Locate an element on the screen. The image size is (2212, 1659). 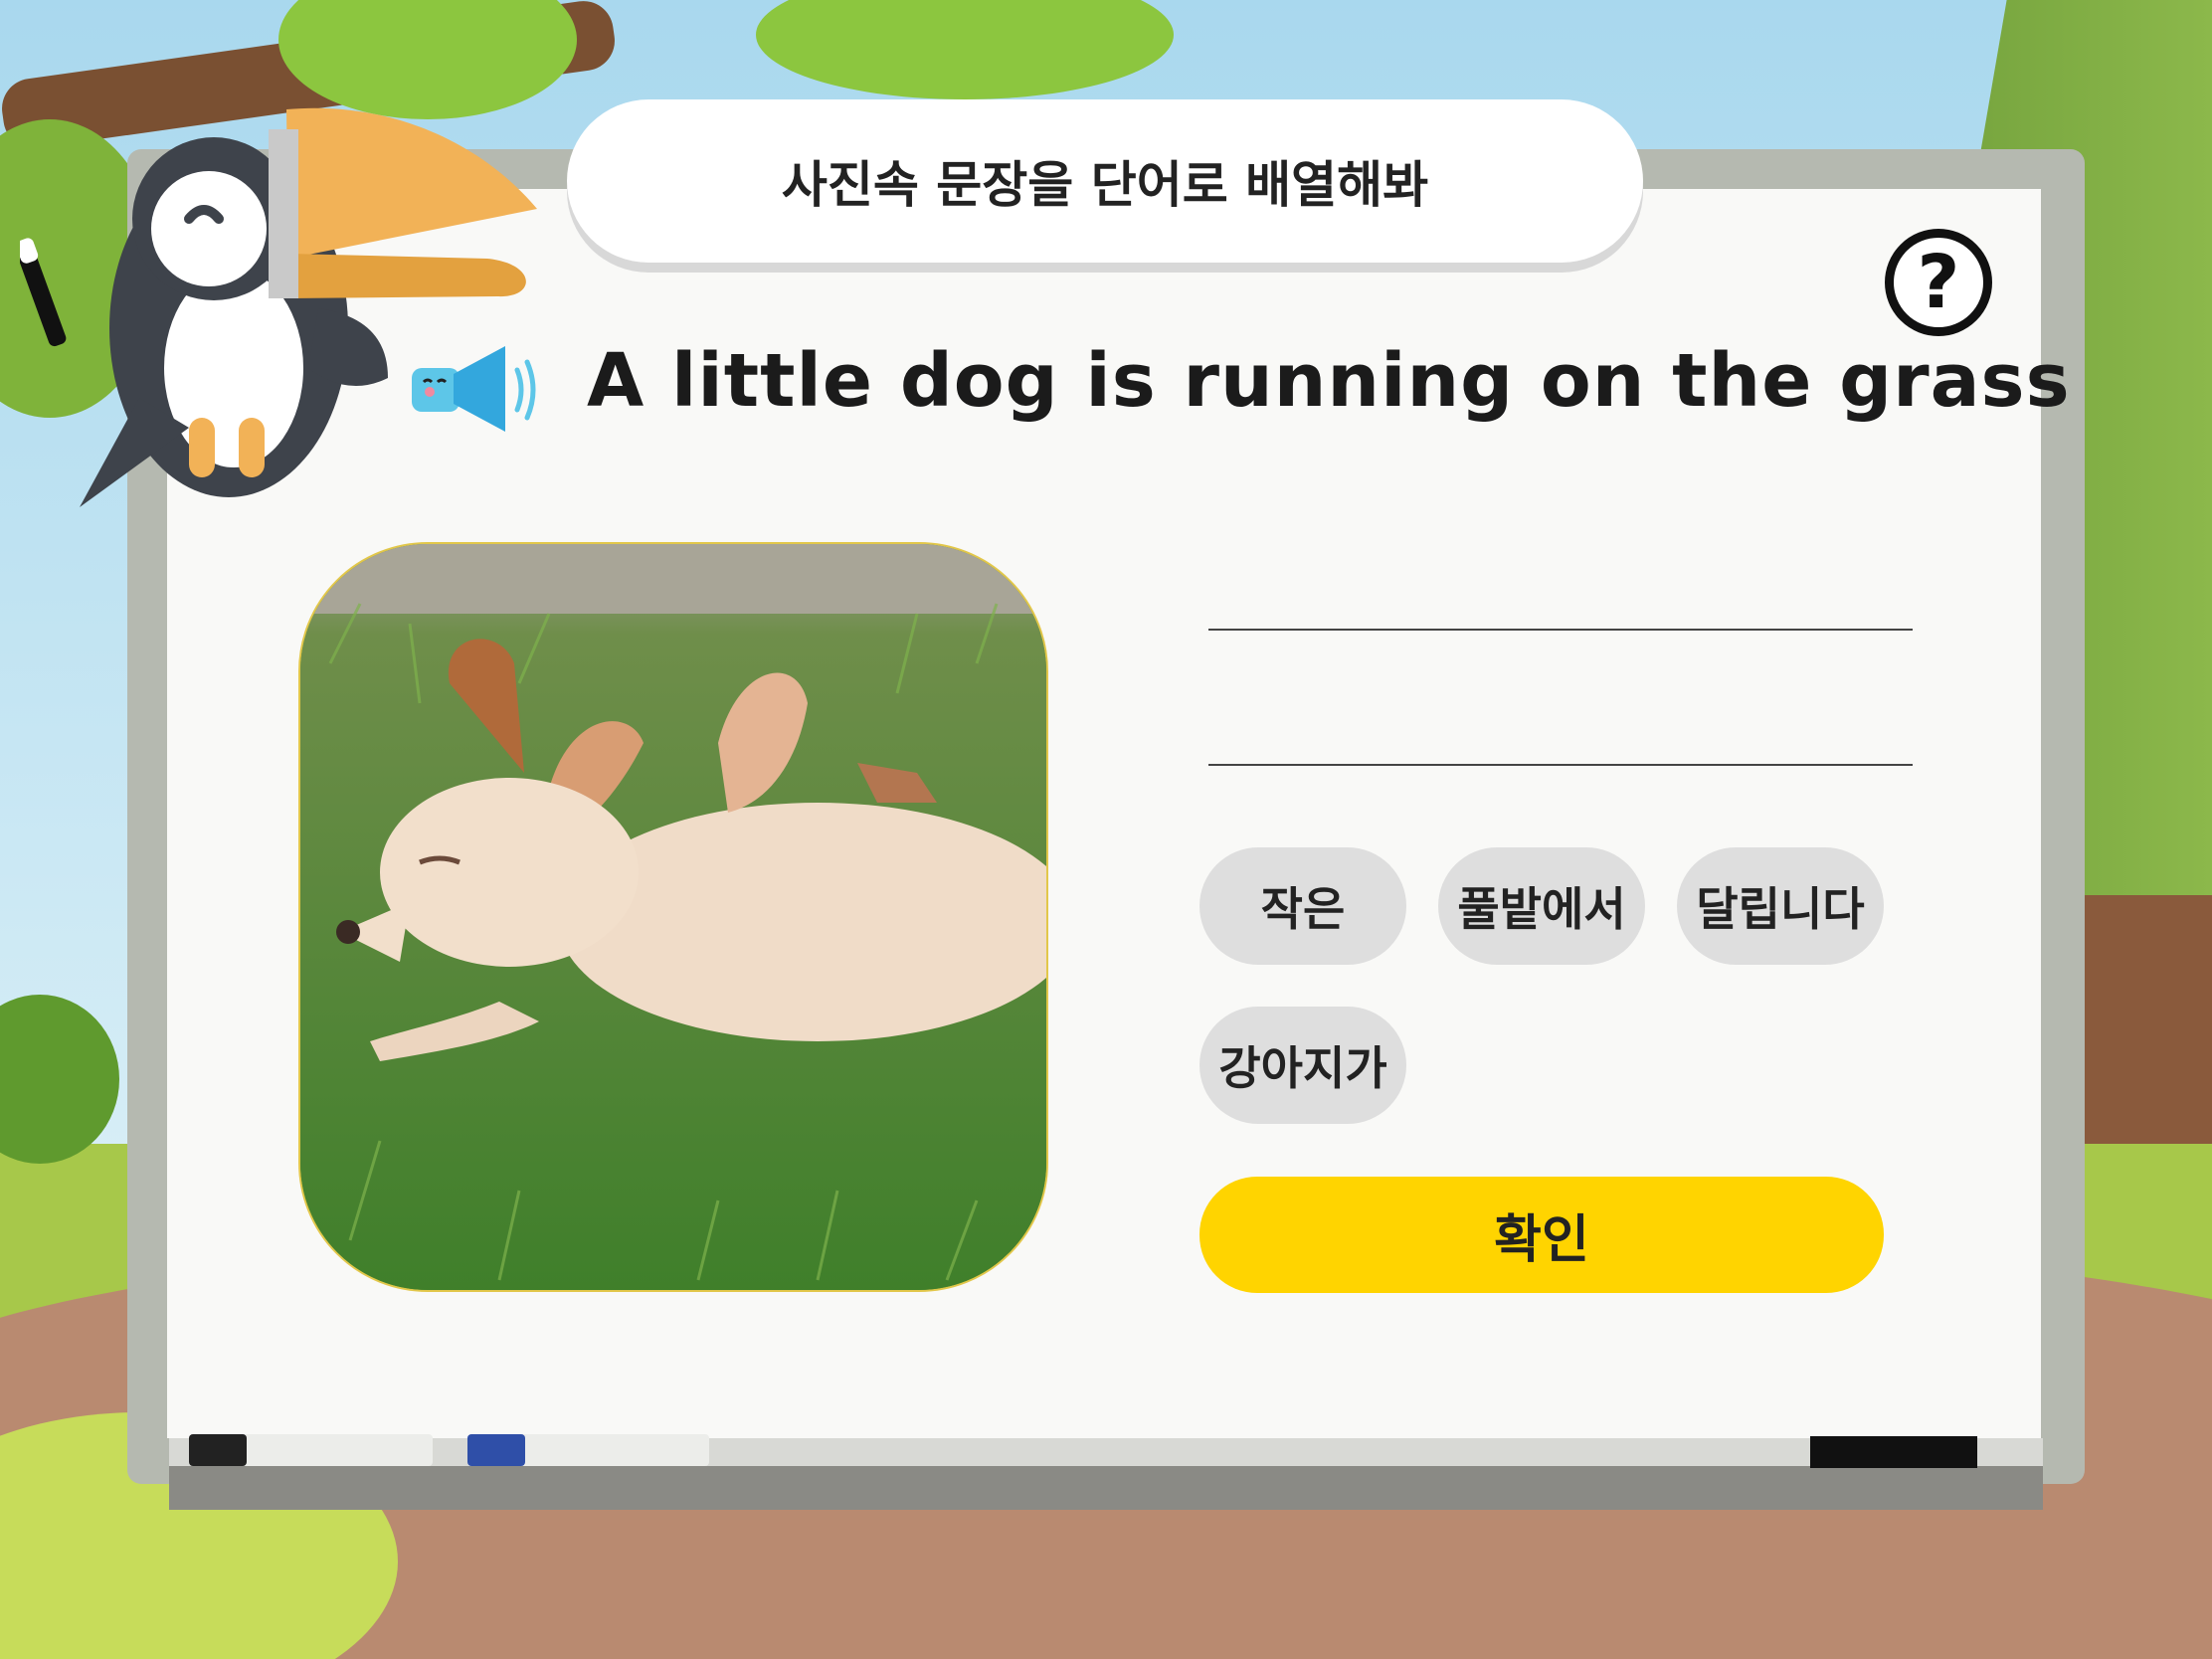
board-eraser is located at coordinates (1893, 1452).